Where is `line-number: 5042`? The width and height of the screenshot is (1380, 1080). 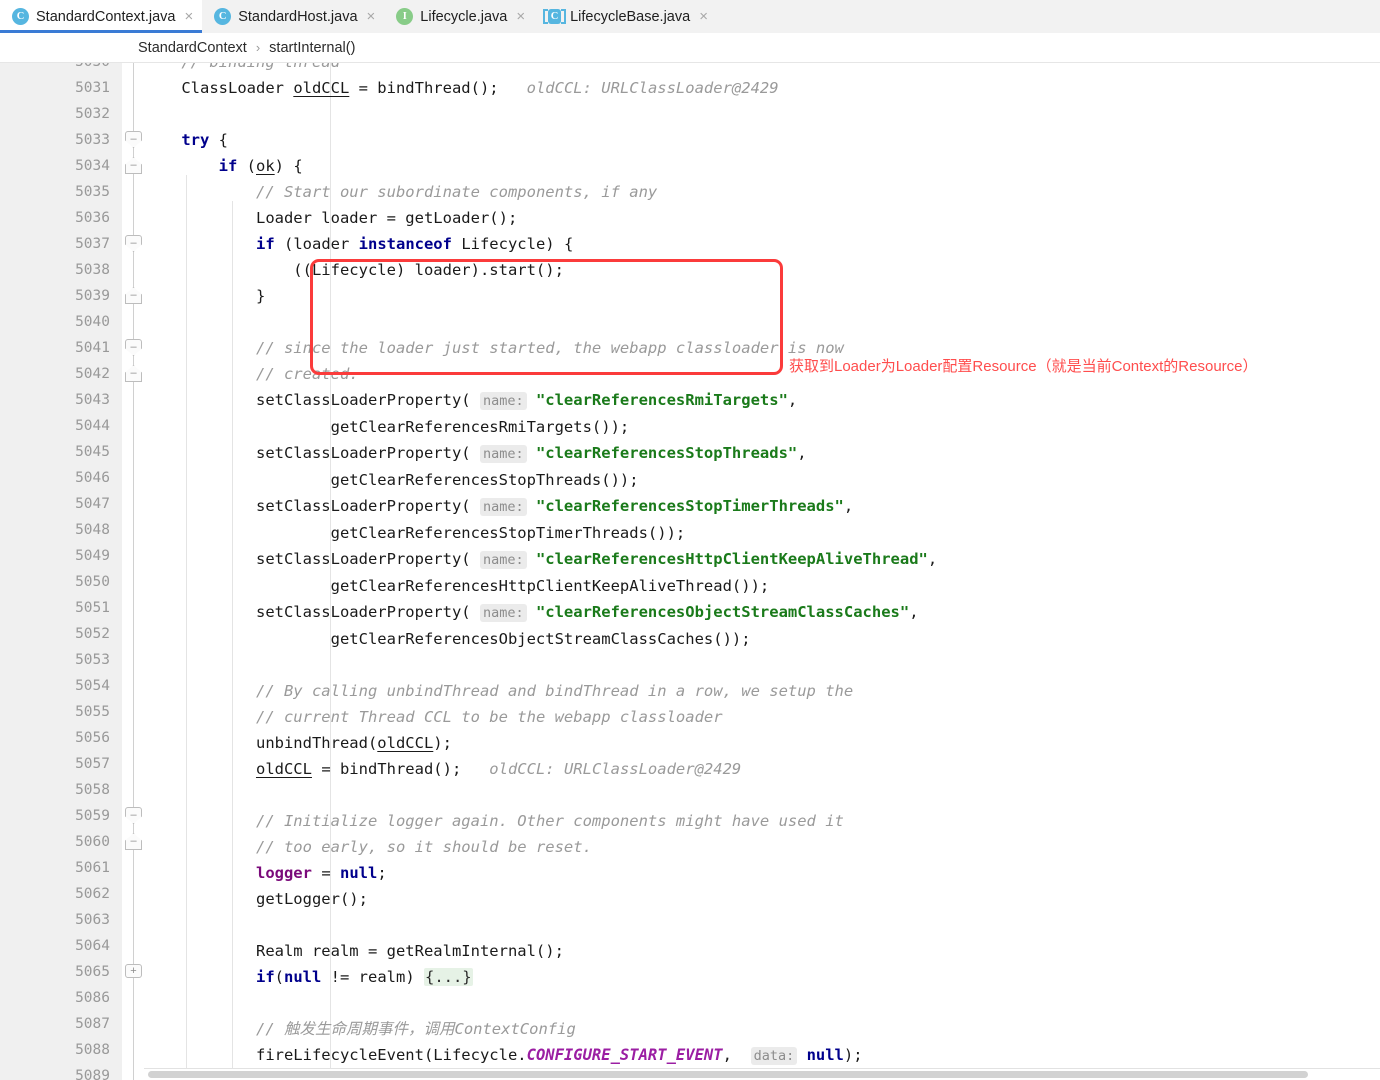 line-number: 5042 is located at coordinates (92, 374).